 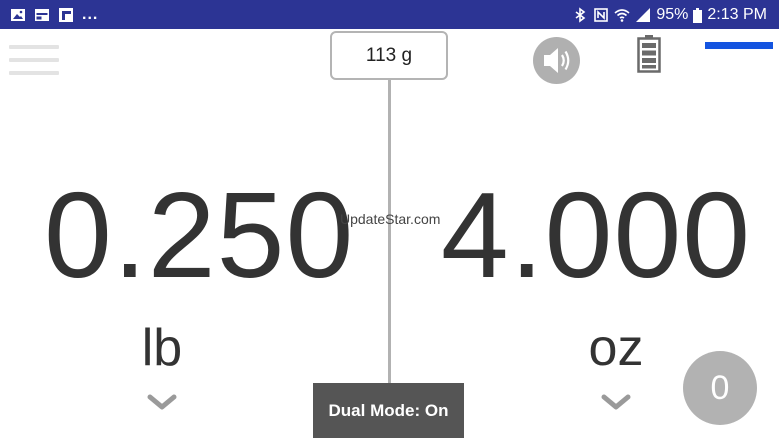 What do you see at coordinates (601, 15) in the screenshot?
I see `nfc-icon` at bounding box center [601, 15].